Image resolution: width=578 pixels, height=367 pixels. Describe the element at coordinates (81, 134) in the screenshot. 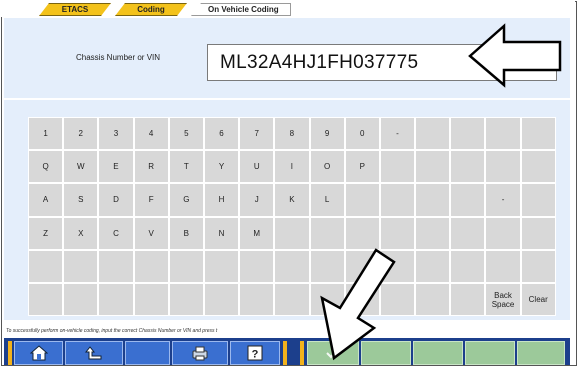

I see `key-2: 2` at that location.